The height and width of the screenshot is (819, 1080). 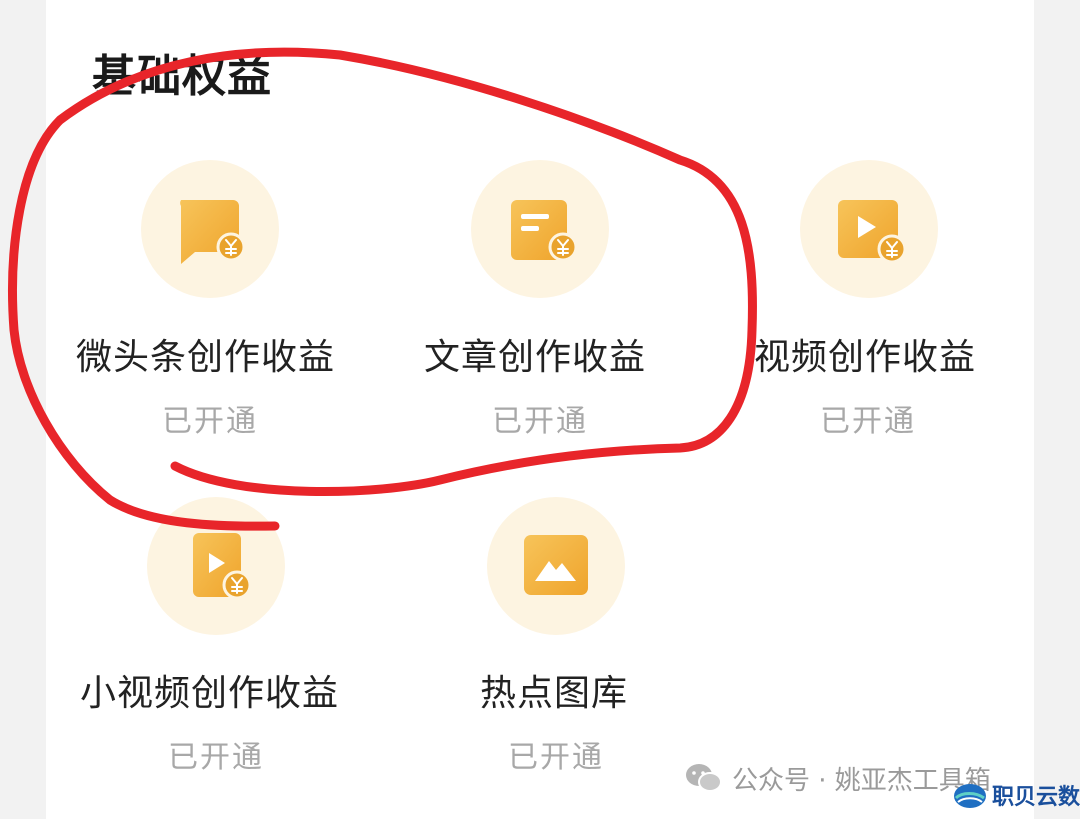 What do you see at coordinates (535, 357) in the screenshot?
I see `benefit-label: 文章创作收益` at bounding box center [535, 357].